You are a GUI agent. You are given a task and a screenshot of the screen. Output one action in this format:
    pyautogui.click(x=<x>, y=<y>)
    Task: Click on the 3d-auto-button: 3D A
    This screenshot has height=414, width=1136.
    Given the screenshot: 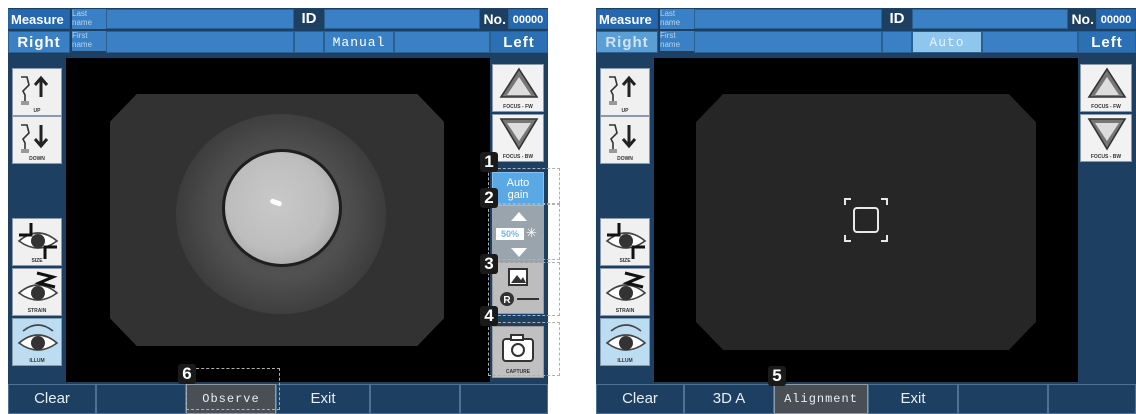 What is the action you would take?
    pyautogui.click(x=729, y=399)
    